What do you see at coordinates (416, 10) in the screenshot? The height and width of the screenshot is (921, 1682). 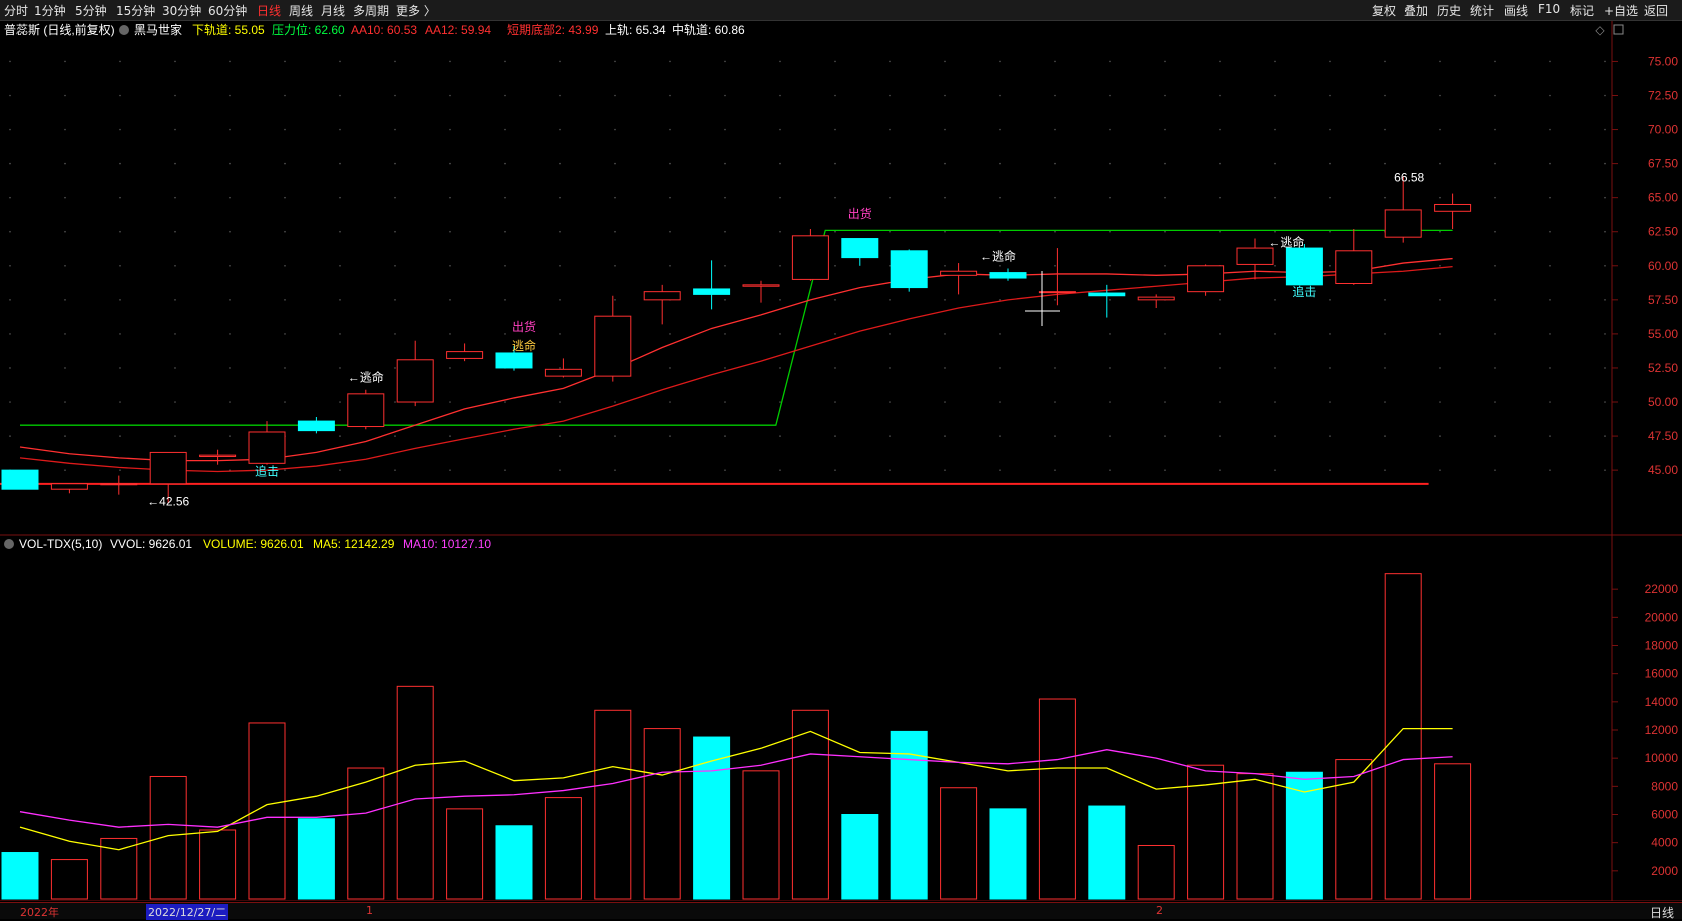 I see `tab-more: 更多 〉` at bounding box center [416, 10].